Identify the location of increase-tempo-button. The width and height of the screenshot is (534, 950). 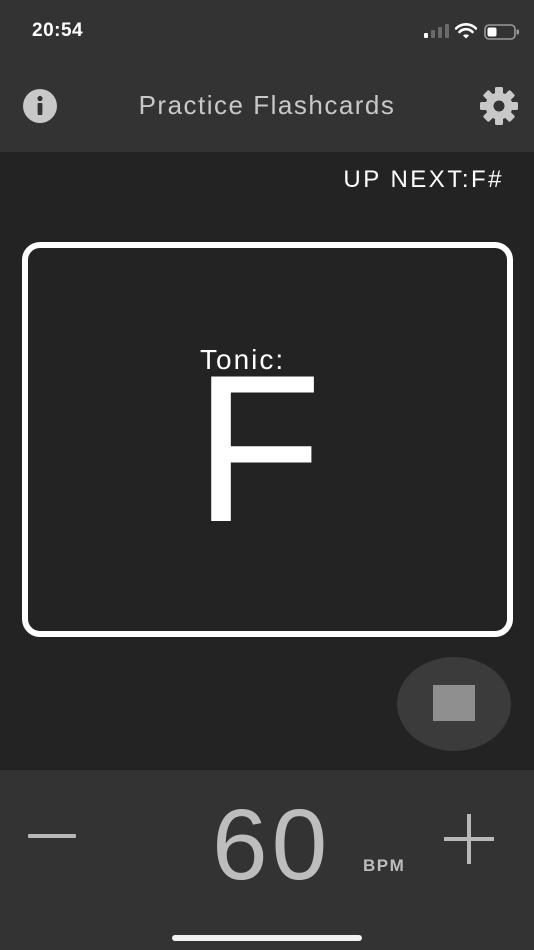
(469, 839).